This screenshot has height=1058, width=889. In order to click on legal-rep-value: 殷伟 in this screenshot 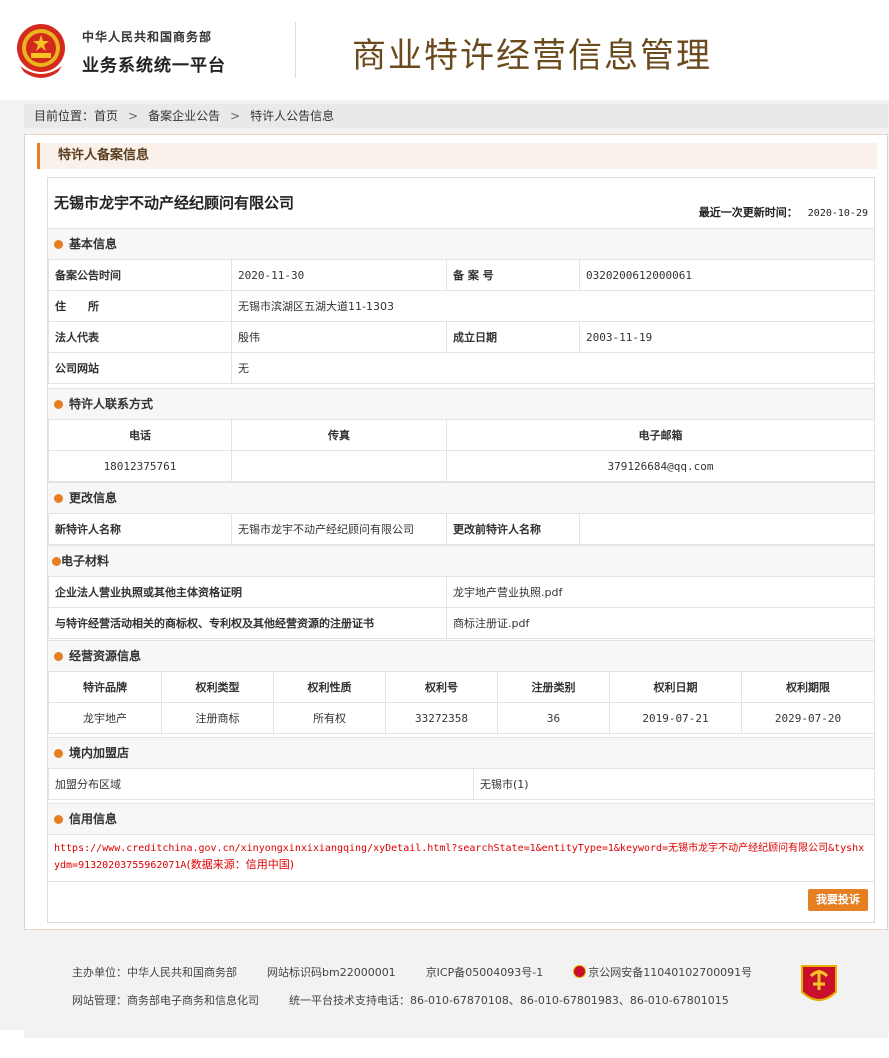, I will do `click(339, 337)`.